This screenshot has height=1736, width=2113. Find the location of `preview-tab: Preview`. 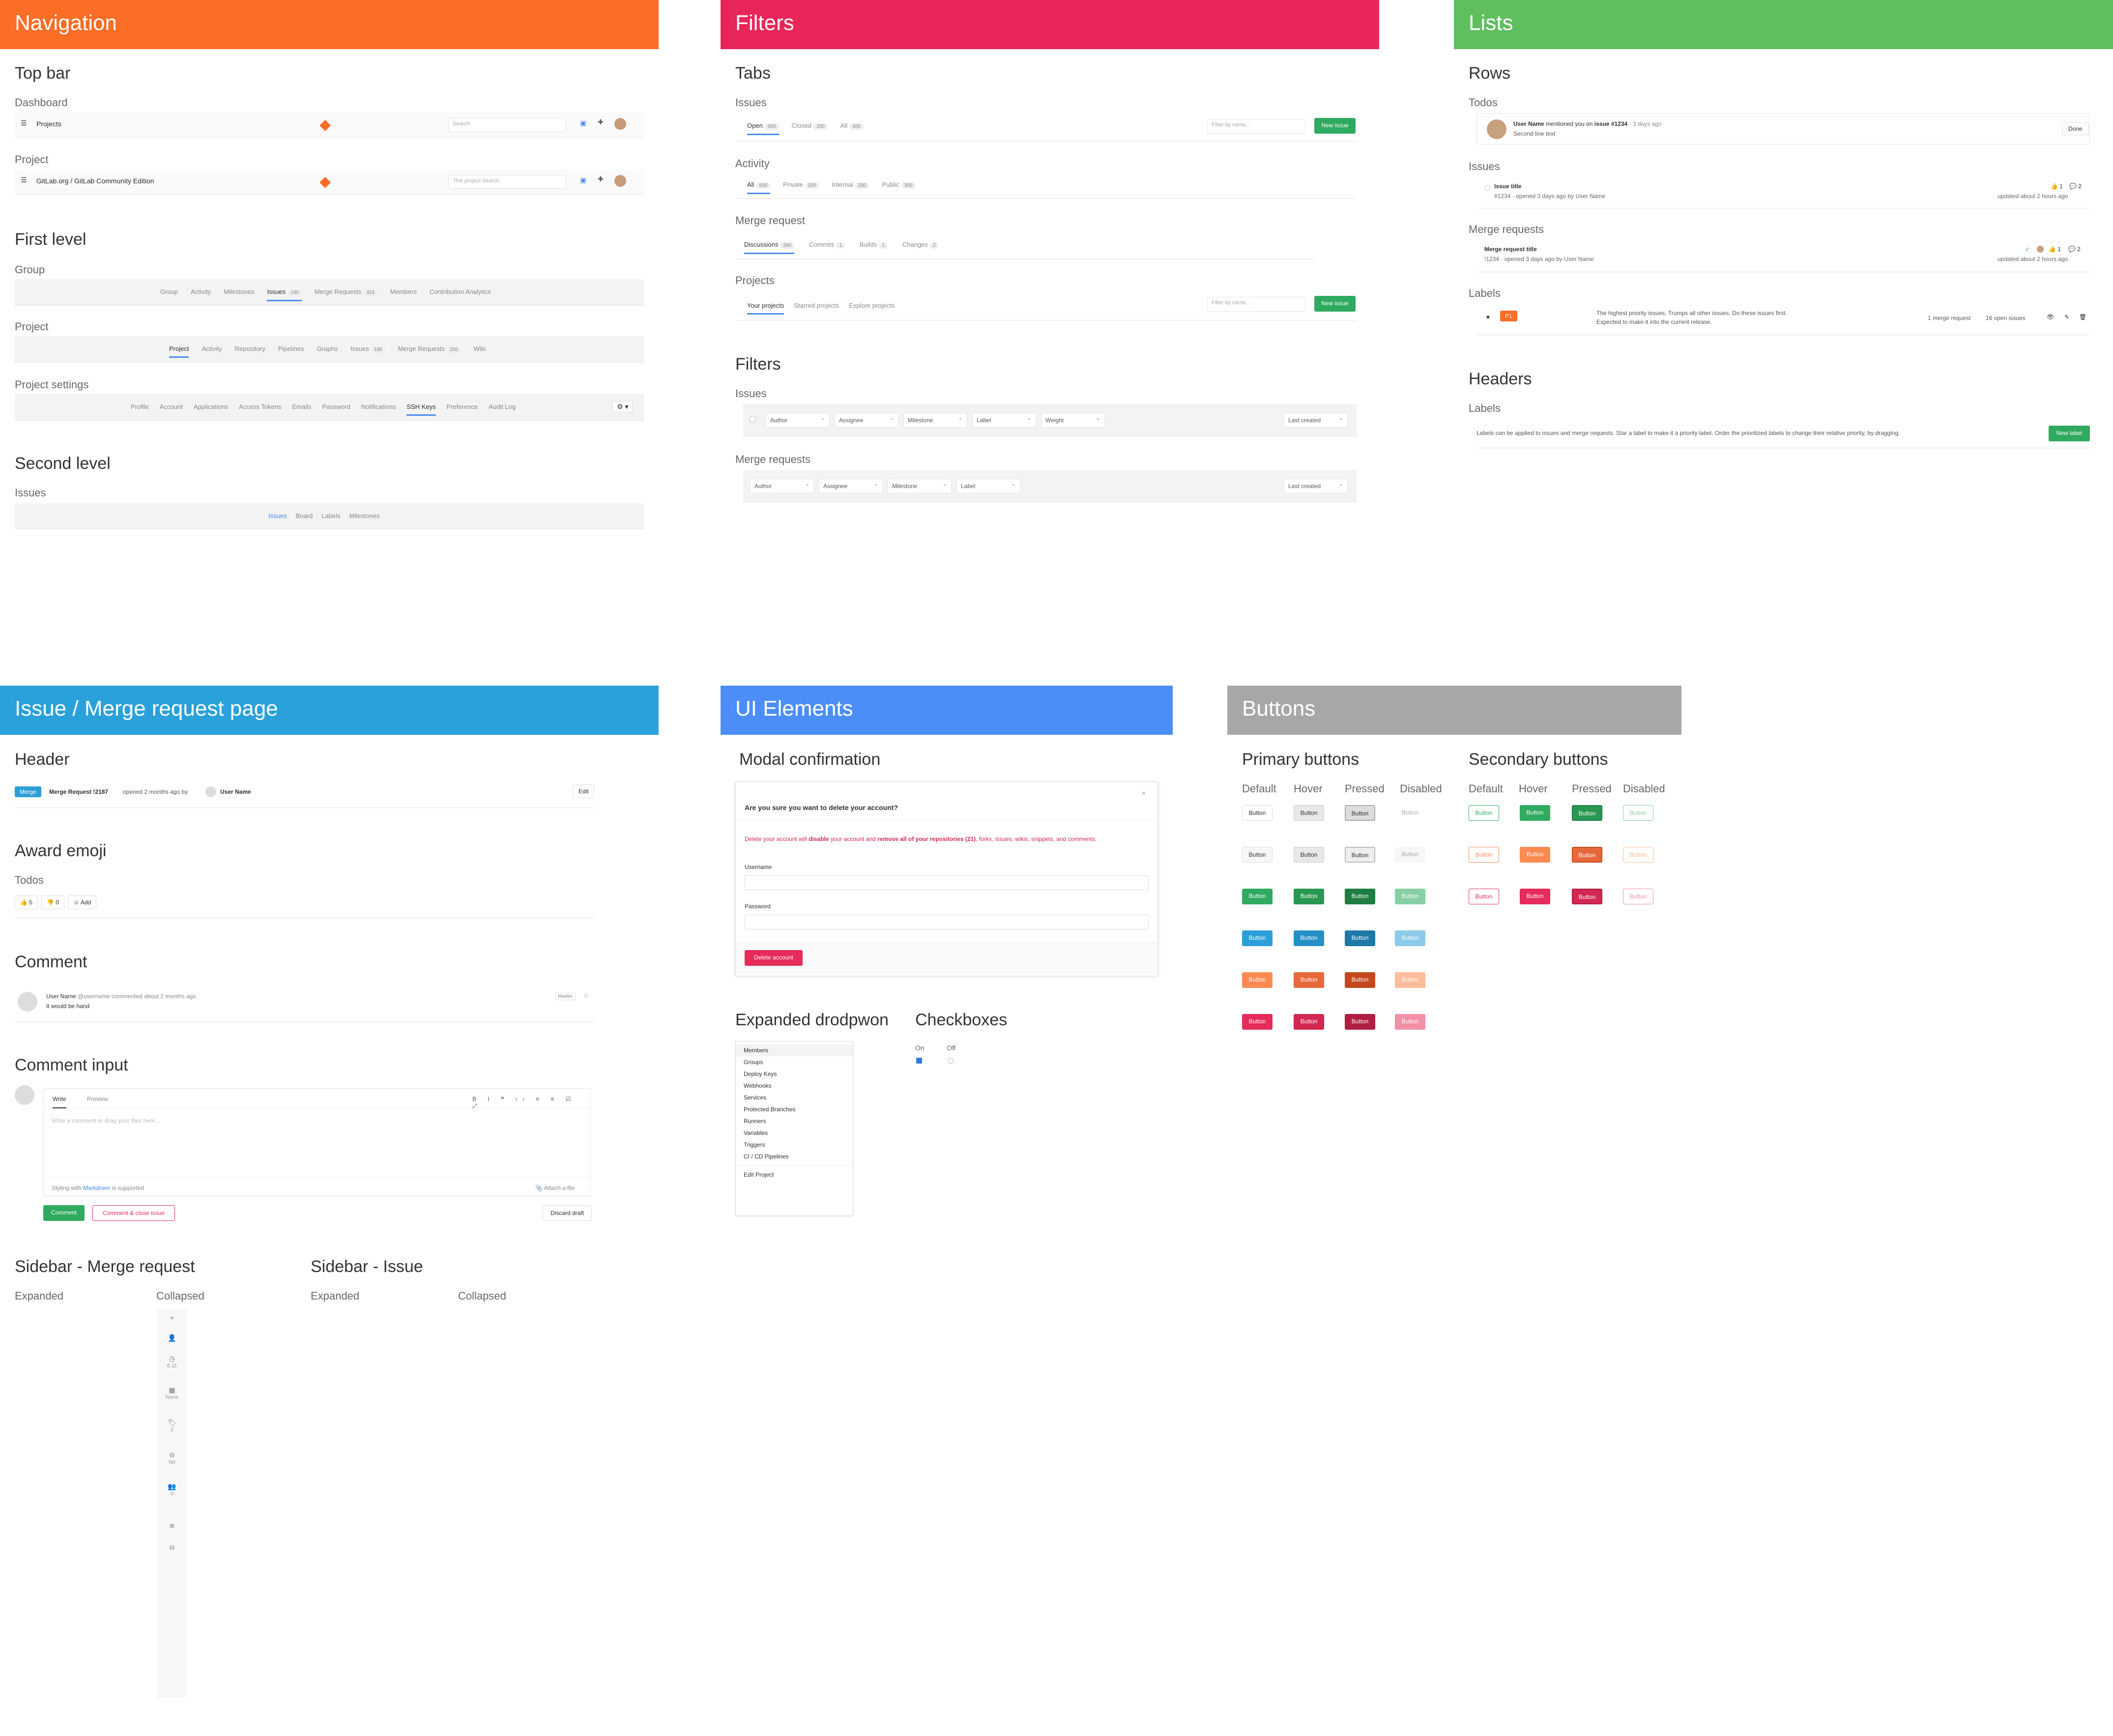

preview-tab: Preview is located at coordinates (97, 1099).